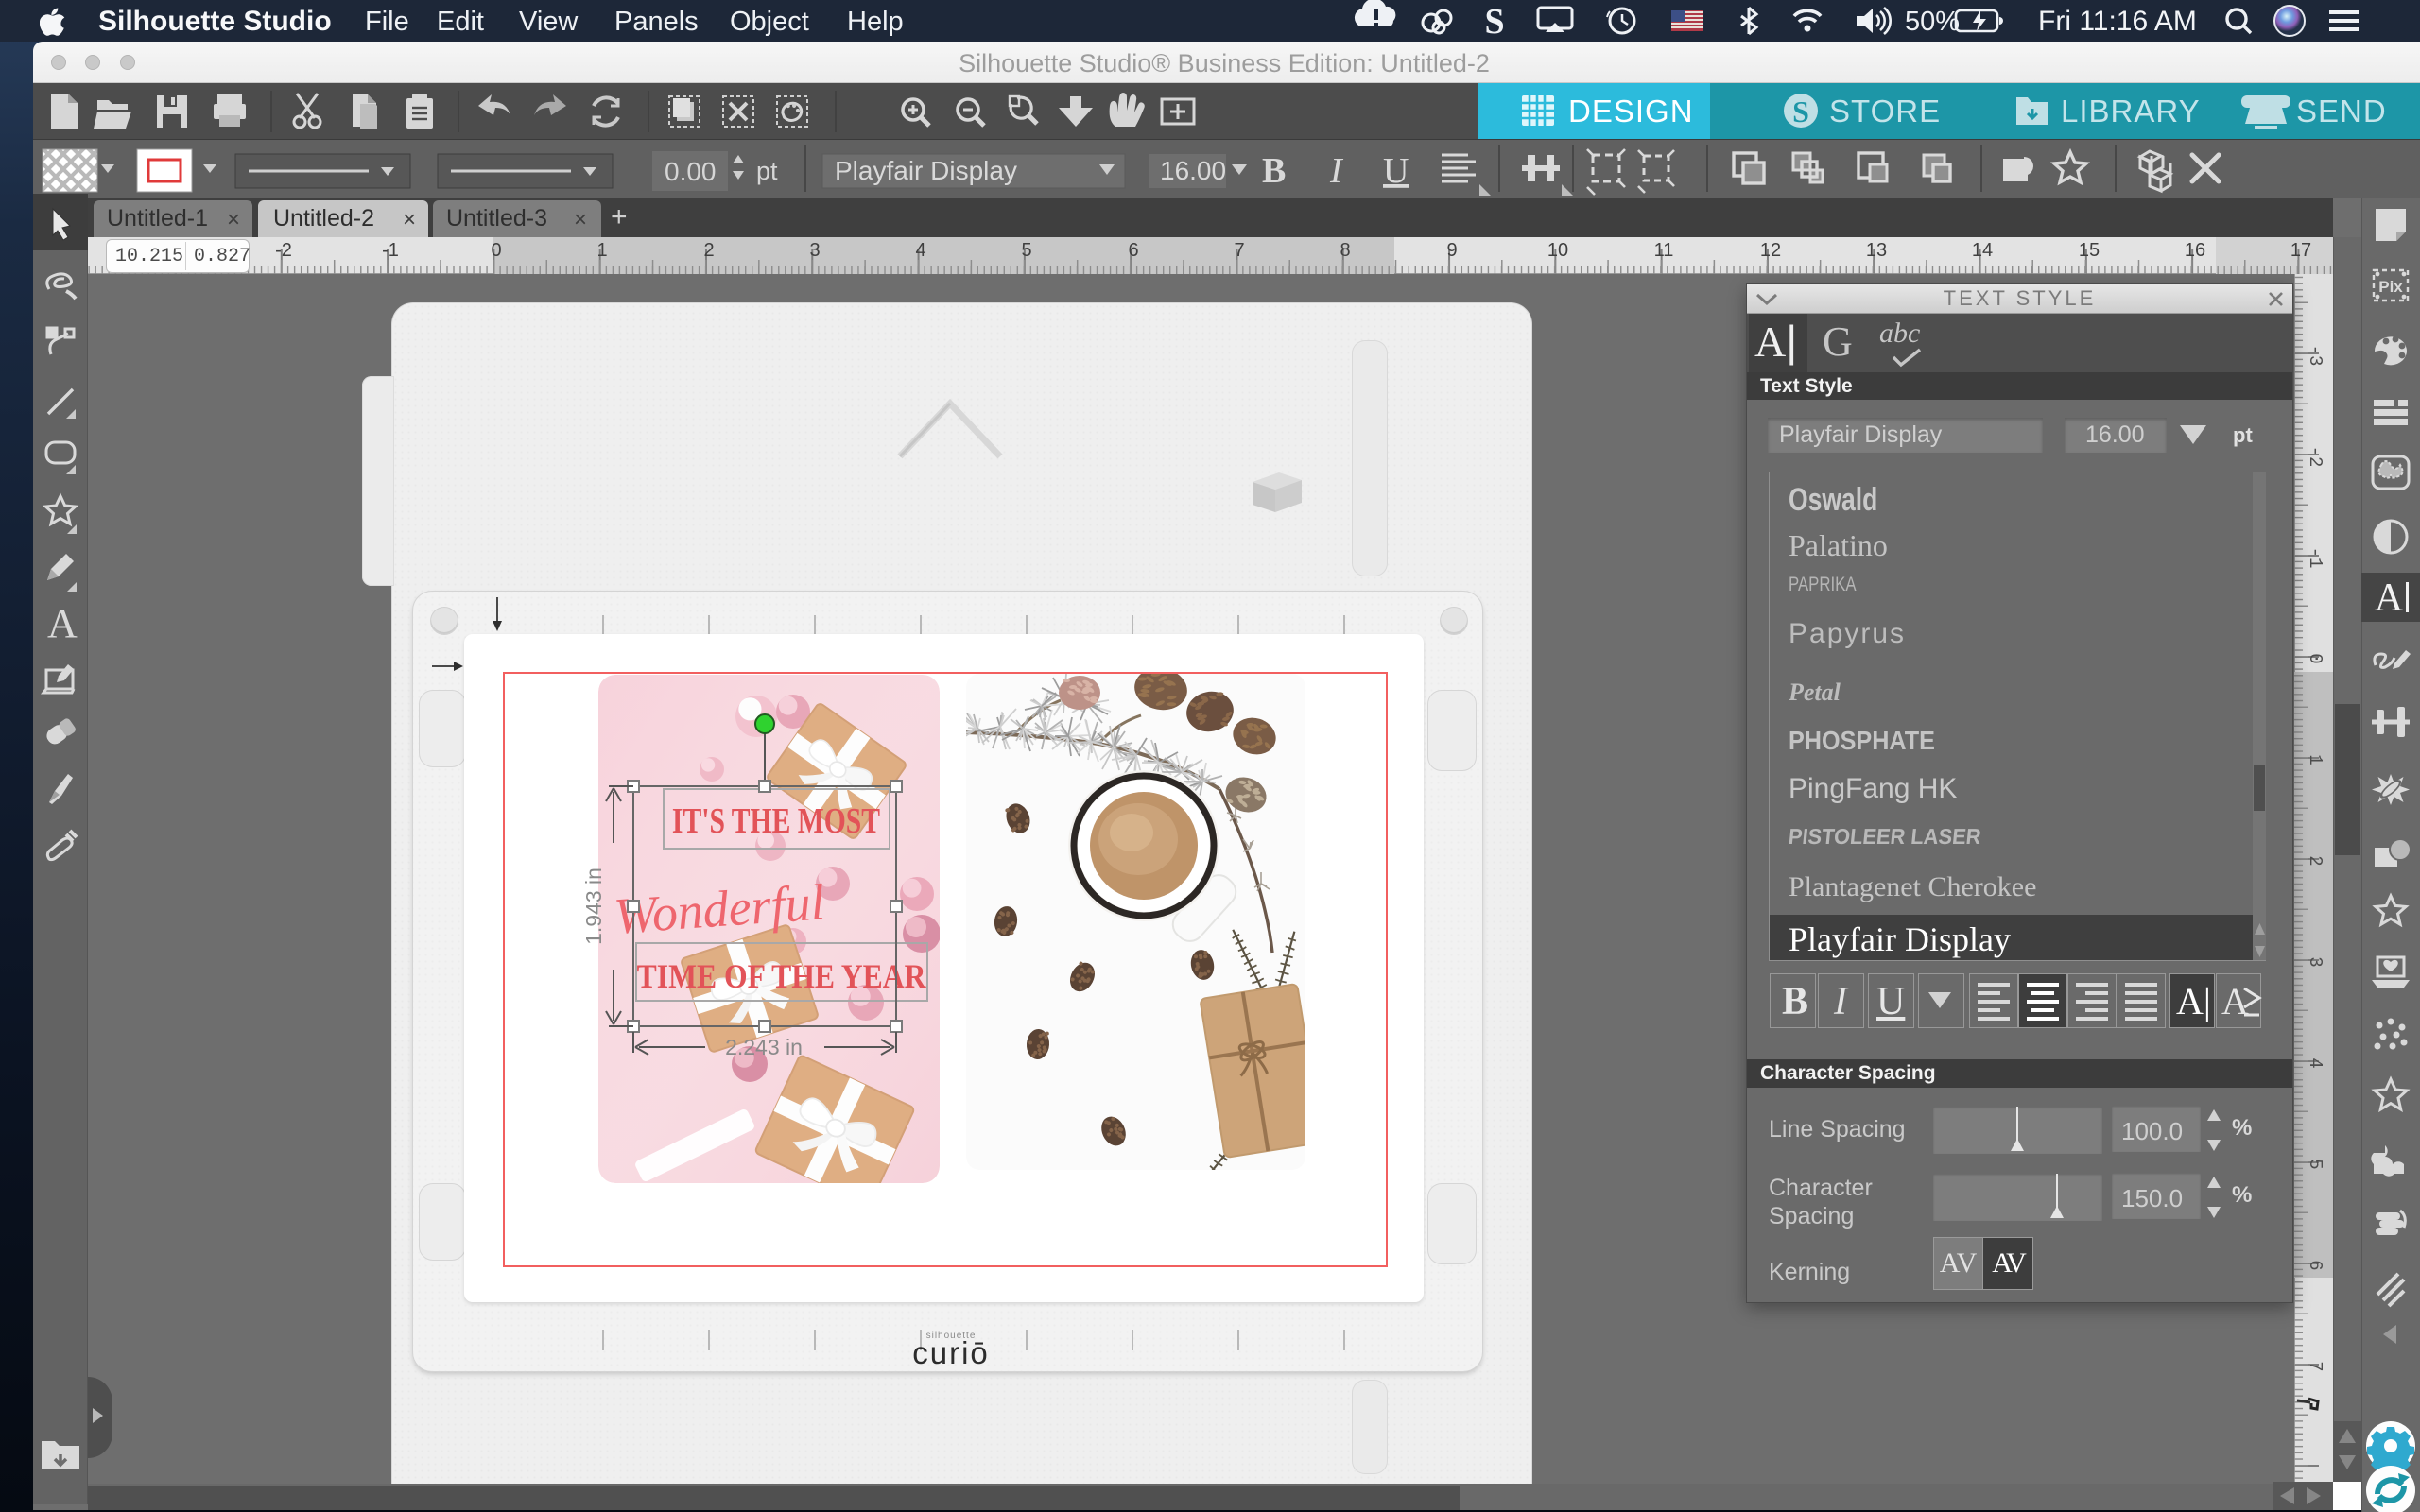 This screenshot has width=2420, height=1512. I want to click on svg-text: SEND, so click(2341, 111).